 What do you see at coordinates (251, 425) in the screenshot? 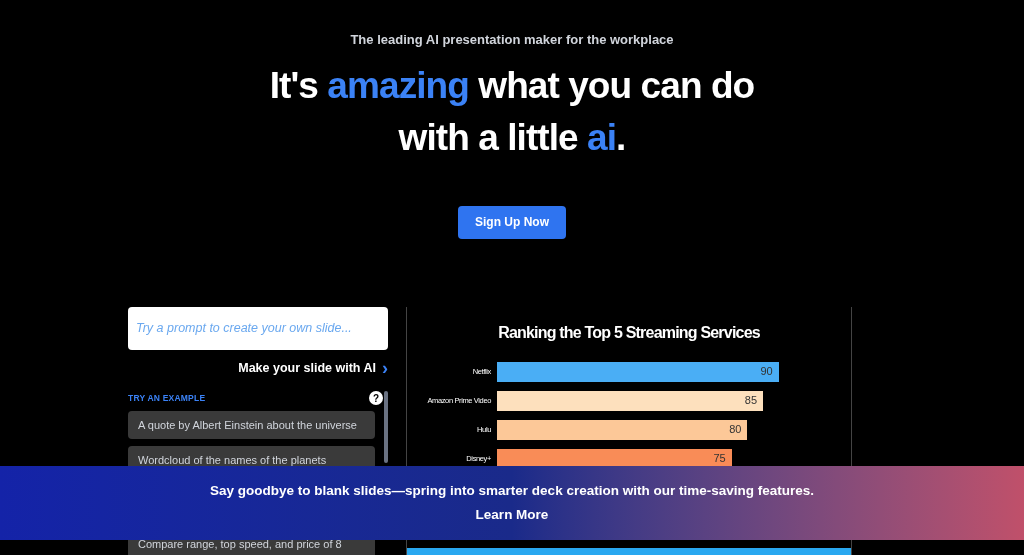
I see `example-prompt: A quote by Albert Einstein about the universe` at bounding box center [251, 425].